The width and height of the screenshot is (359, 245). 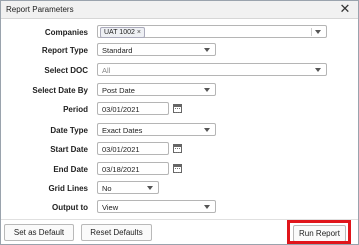 I want to click on period-input: 03/01/2021, so click(x=133, y=108).